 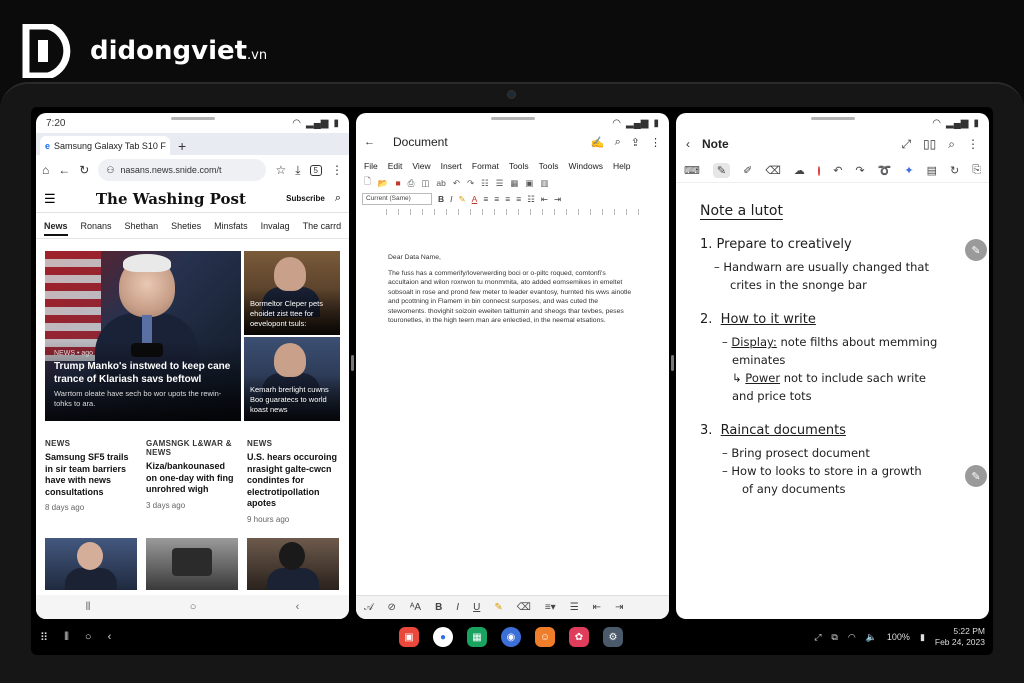 I want to click on font-select: Current (Same), so click(x=397, y=199).